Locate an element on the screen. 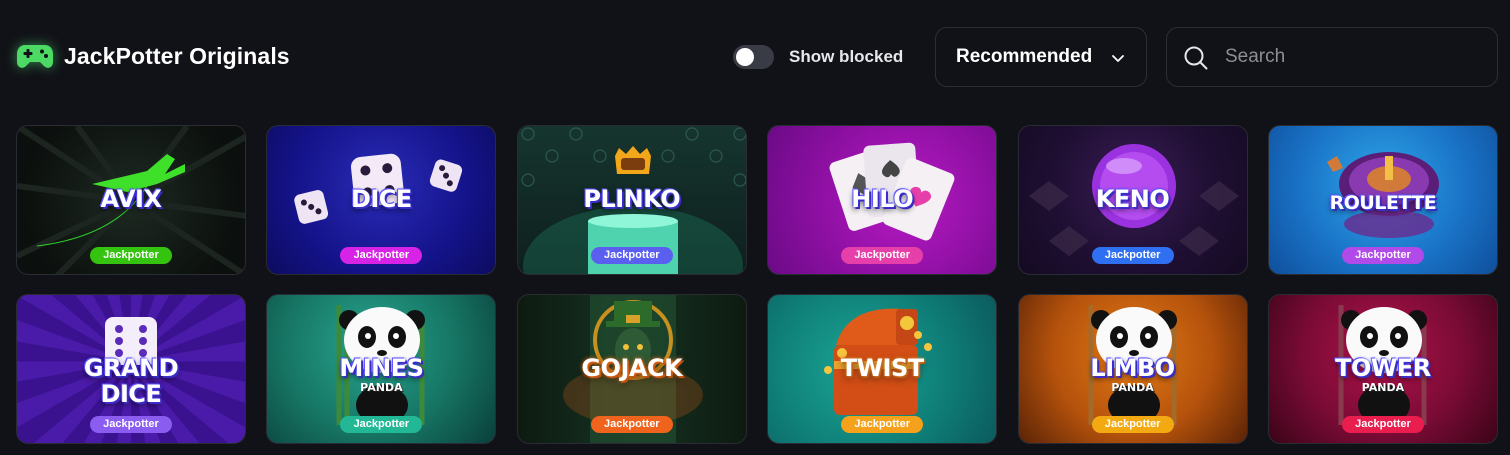 This screenshot has width=1510, height=455. toggle-knob is located at coordinates (745, 57).